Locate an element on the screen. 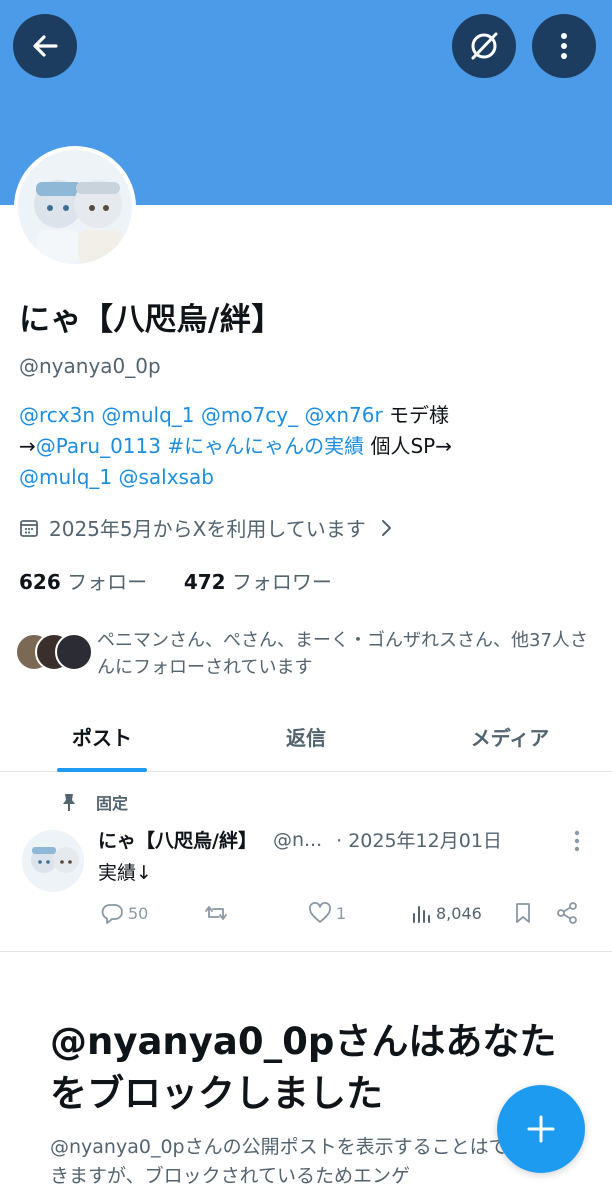  profile-tabs: ポスト 返信 メディア is located at coordinates (306, 736).